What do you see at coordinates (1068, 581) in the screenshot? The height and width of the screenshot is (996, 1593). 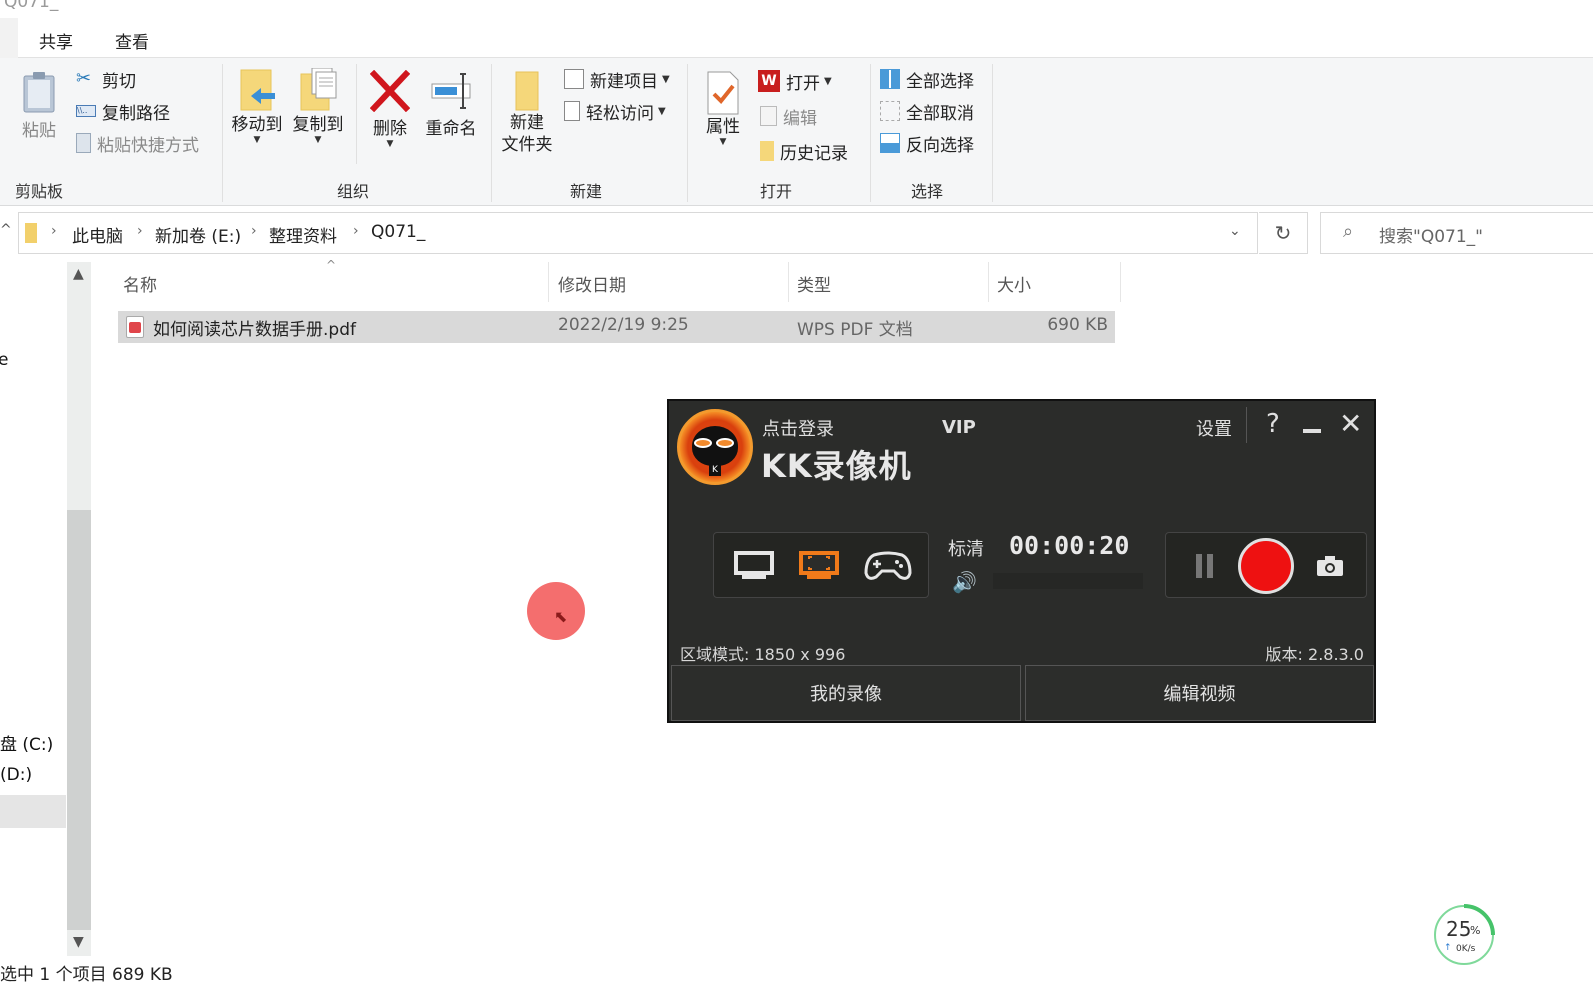 I see `audio-level-meter` at bounding box center [1068, 581].